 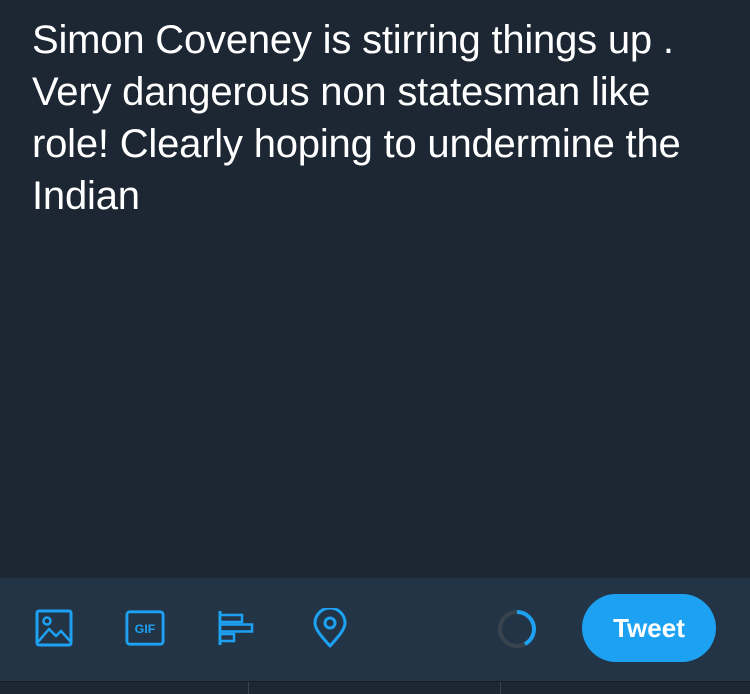 I want to click on gif-label: GIF, so click(x=145, y=629).